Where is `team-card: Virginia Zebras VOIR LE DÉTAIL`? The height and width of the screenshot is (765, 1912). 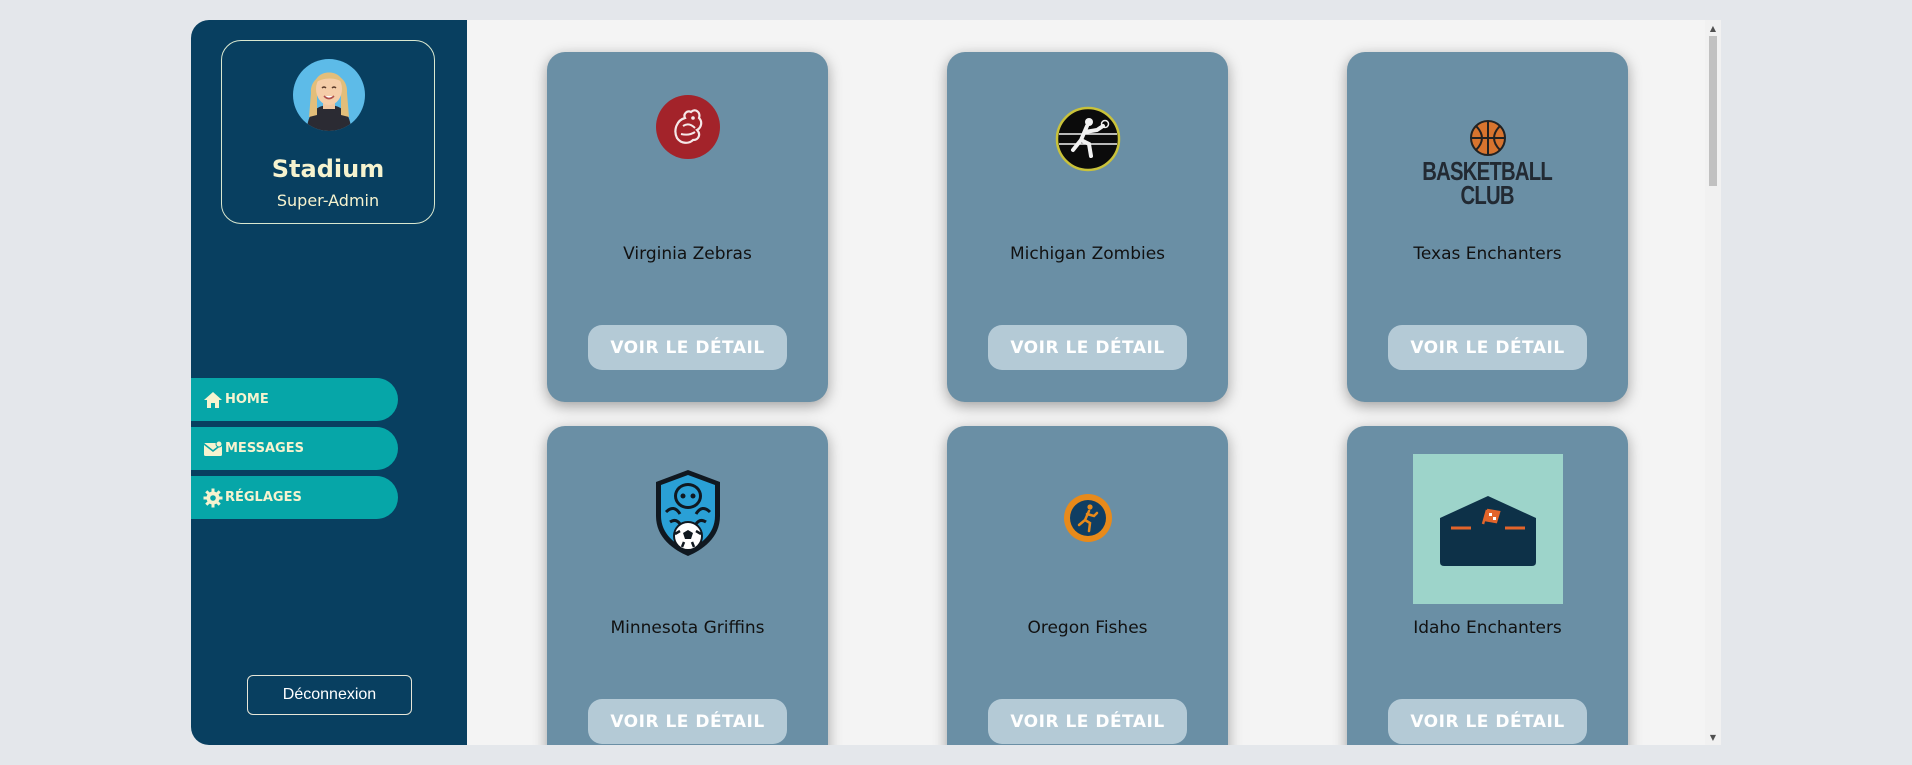 team-card: Virginia Zebras VOIR LE DÉTAIL is located at coordinates (687, 227).